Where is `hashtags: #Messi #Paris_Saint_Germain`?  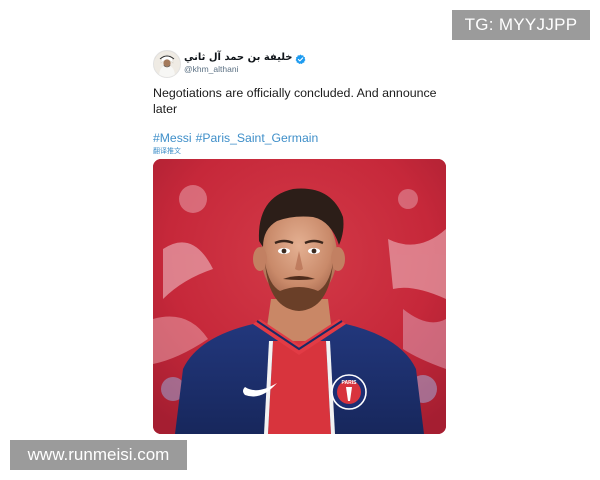
hashtags: #Messi #Paris_Saint_Germain is located at coordinates (299, 138).